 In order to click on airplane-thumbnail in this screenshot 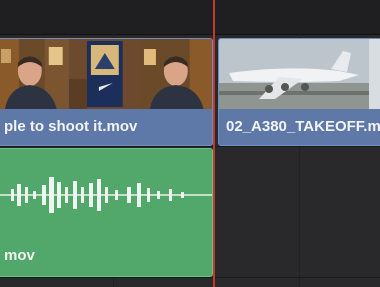, I will do `click(299, 74)`.